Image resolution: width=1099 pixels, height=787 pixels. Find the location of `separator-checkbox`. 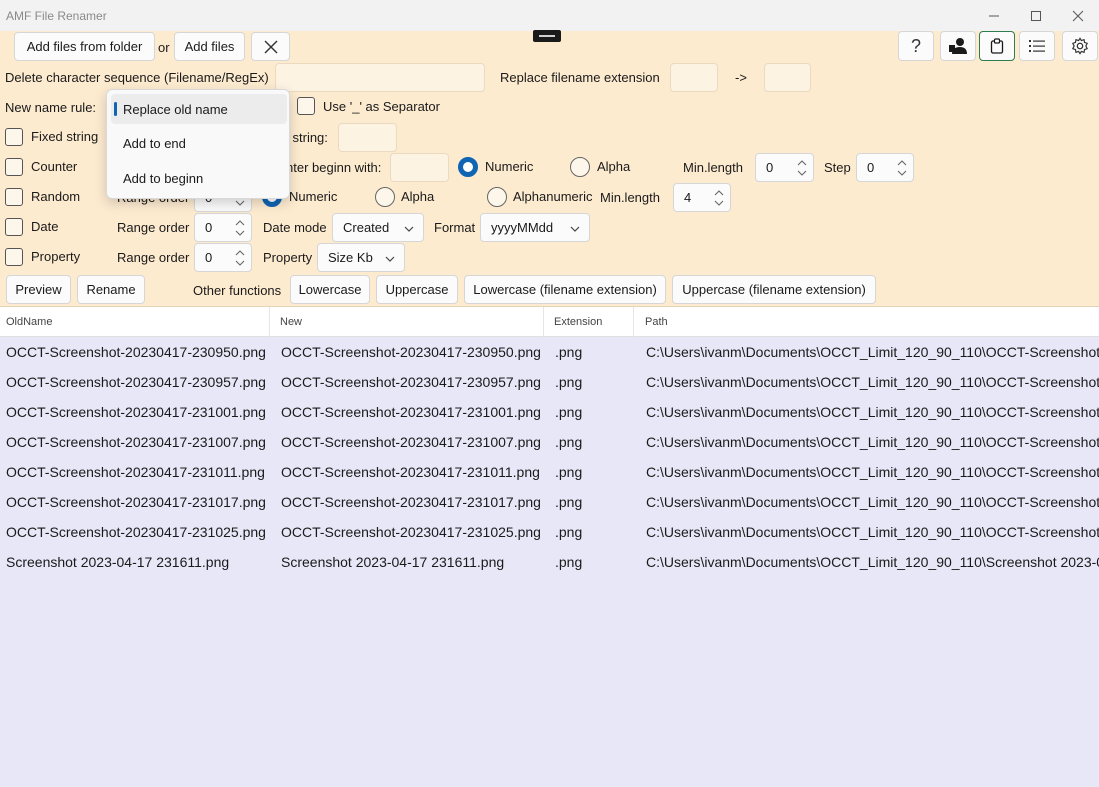

separator-checkbox is located at coordinates (306, 106).